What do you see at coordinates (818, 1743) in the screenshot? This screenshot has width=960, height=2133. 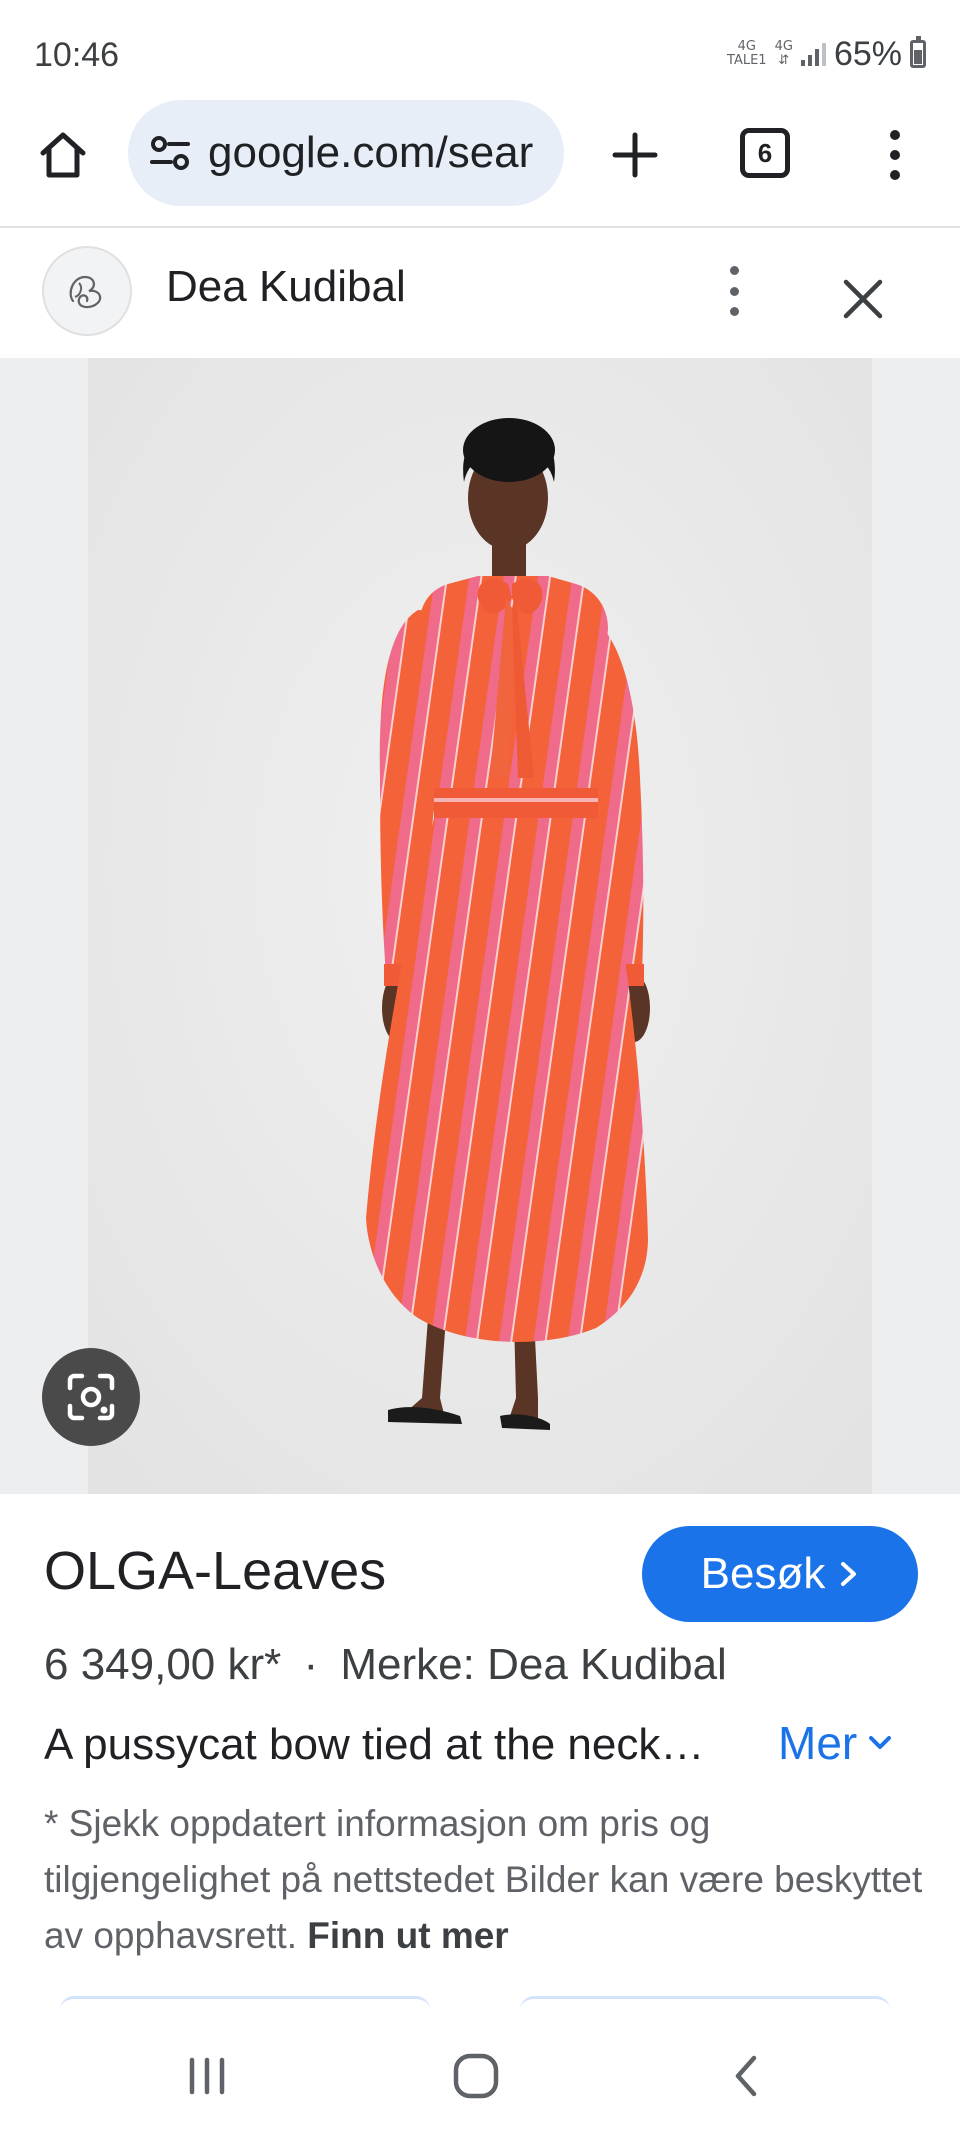 I see `more-label: Mer` at bounding box center [818, 1743].